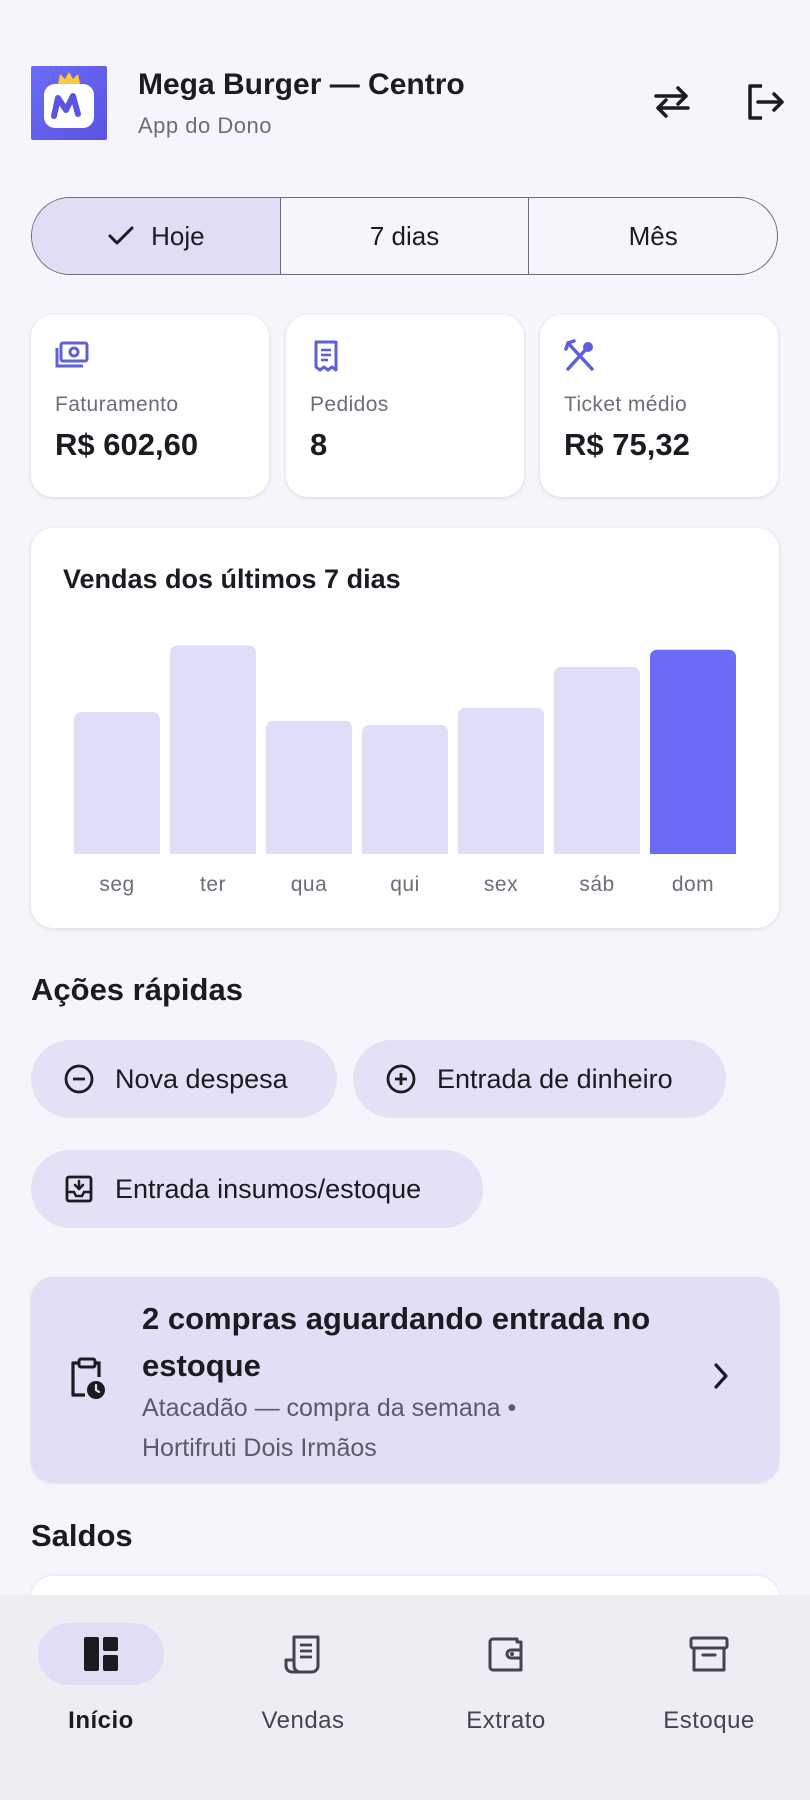 The image size is (810, 1800). I want to click on sales-bar-chart: seg ter qua qui sex sáb dom, so click(405, 770).